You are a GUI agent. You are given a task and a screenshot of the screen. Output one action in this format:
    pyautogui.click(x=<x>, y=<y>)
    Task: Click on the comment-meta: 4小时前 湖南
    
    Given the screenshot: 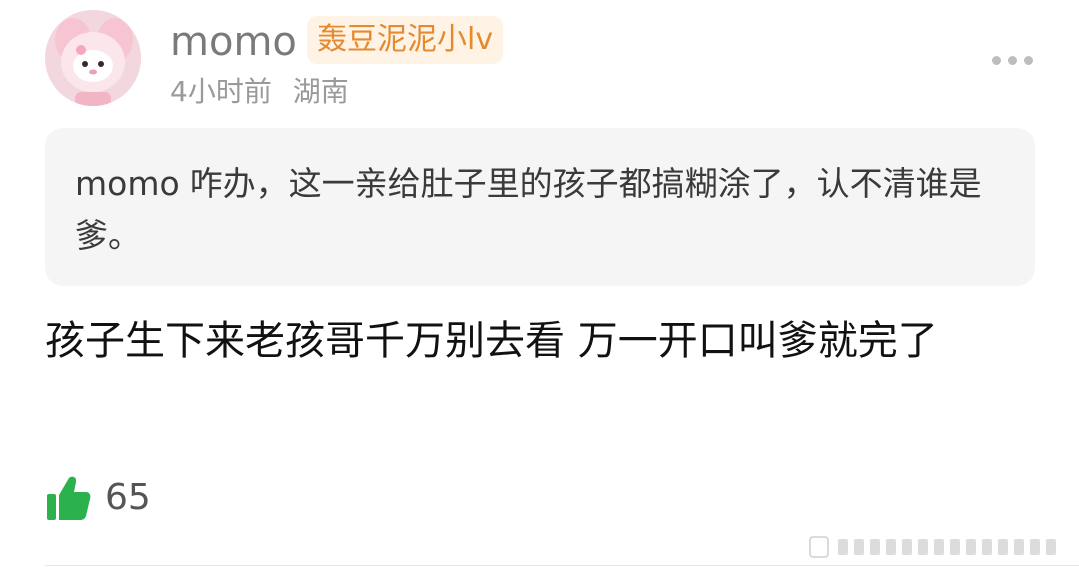 What is the action you would take?
    pyautogui.click(x=259, y=92)
    